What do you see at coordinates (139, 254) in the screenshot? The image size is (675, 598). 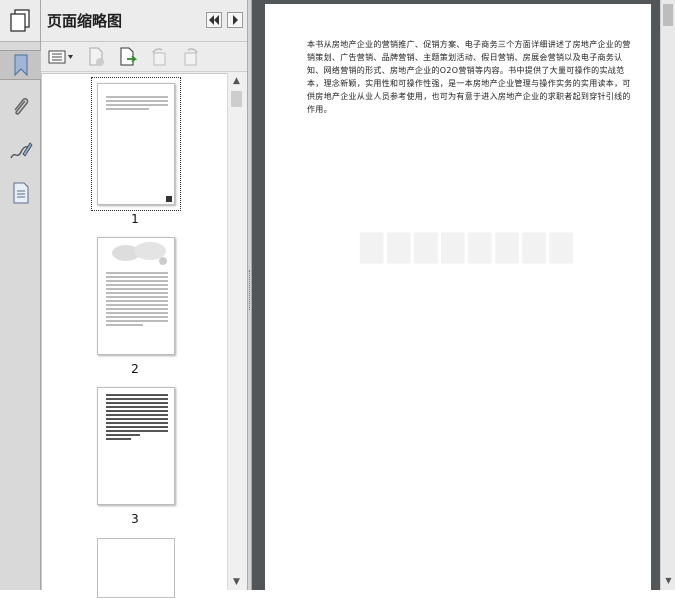 I see `thumbnail-map-image` at bounding box center [139, 254].